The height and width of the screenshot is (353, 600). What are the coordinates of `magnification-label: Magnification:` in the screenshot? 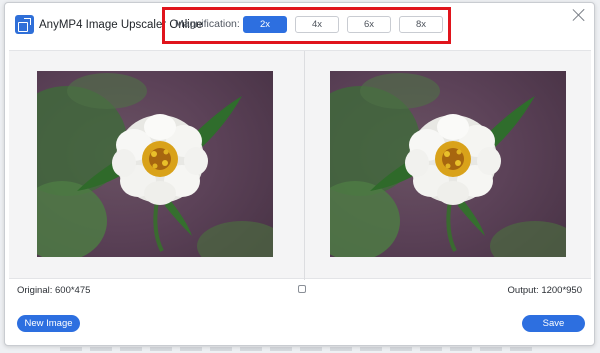 It's located at (207, 24).